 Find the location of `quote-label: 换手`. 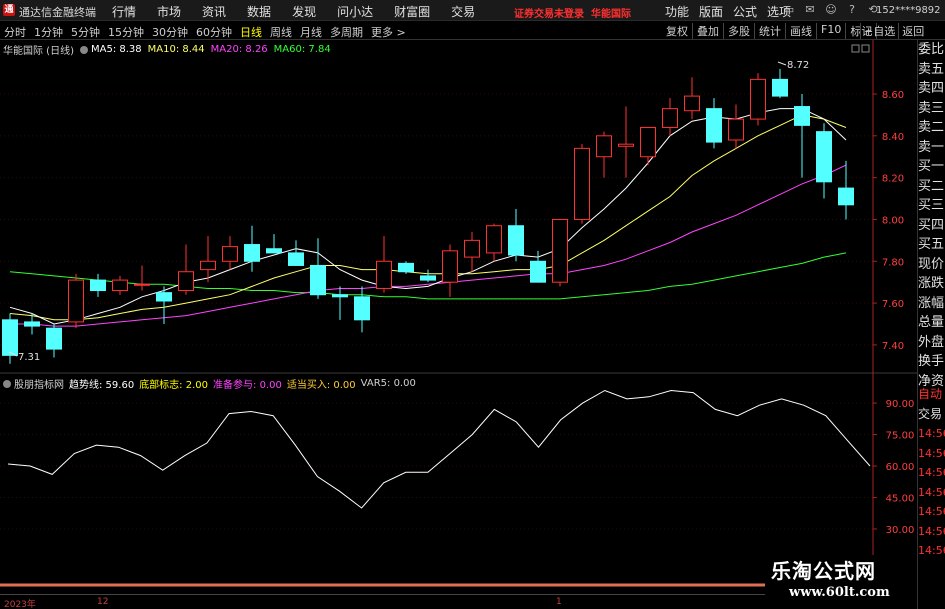

quote-label: 换手 is located at coordinates (931, 362).